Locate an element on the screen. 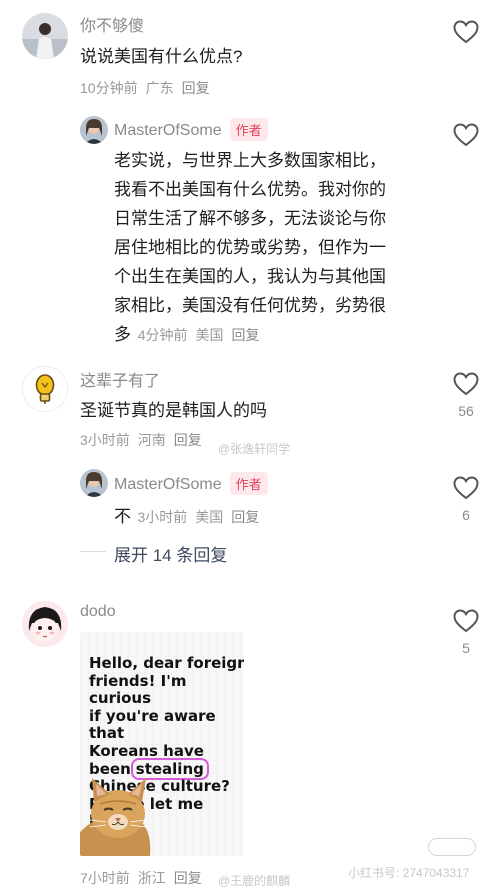 Image resolution: width=500 pixels, height=892 pixels. comment-time: 3小时前 is located at coordinates (105, 440).